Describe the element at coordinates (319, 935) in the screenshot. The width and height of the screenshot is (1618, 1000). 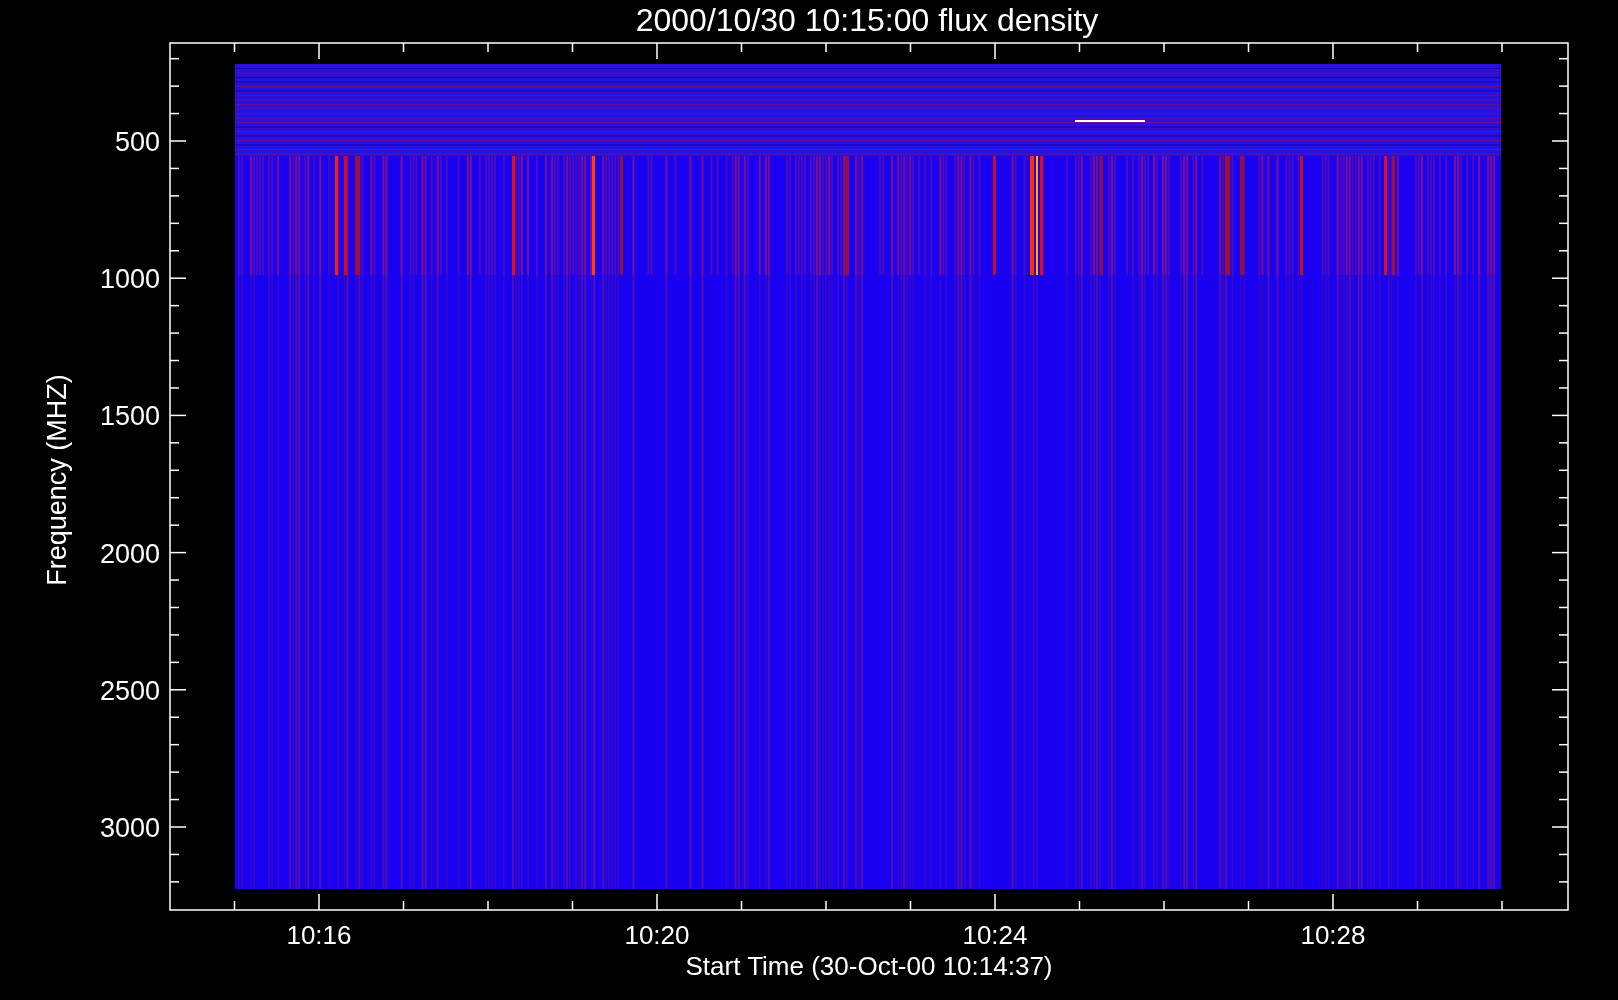
I see `tick-label: 10:16` at that location.